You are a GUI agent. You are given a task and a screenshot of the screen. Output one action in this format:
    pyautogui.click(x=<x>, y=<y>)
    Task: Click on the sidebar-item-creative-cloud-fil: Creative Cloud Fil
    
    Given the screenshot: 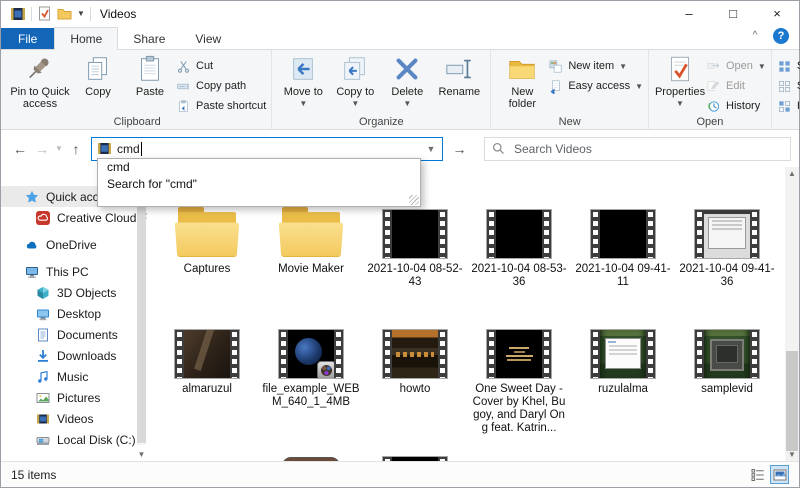 What is the action you would take?
    pyautogui.click(x=74, y=217)
    